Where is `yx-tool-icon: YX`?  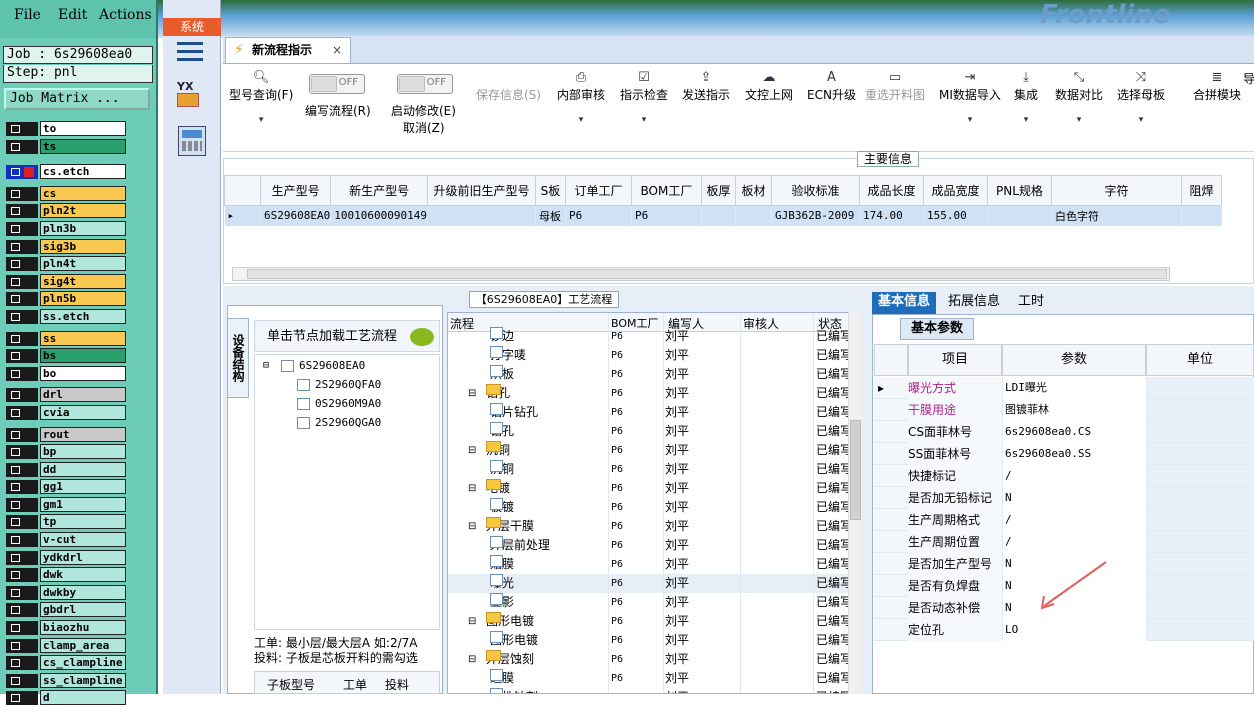
yx-tool-icon: YX is located at coordinates (192, 96).